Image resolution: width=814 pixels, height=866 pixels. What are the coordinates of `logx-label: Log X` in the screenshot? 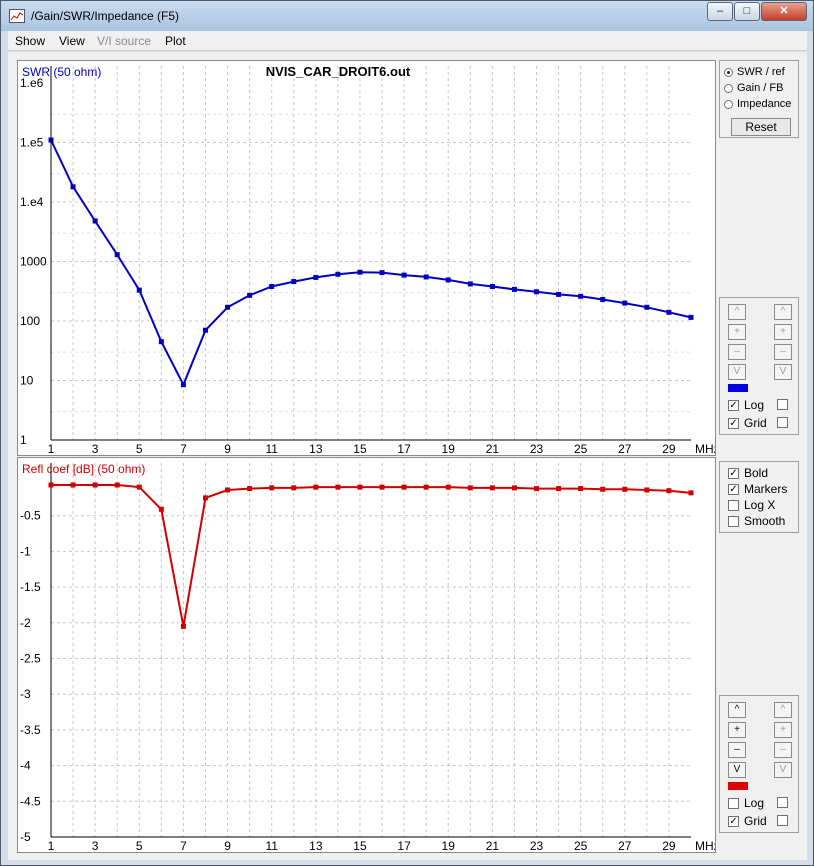 It's located at (760, 505).